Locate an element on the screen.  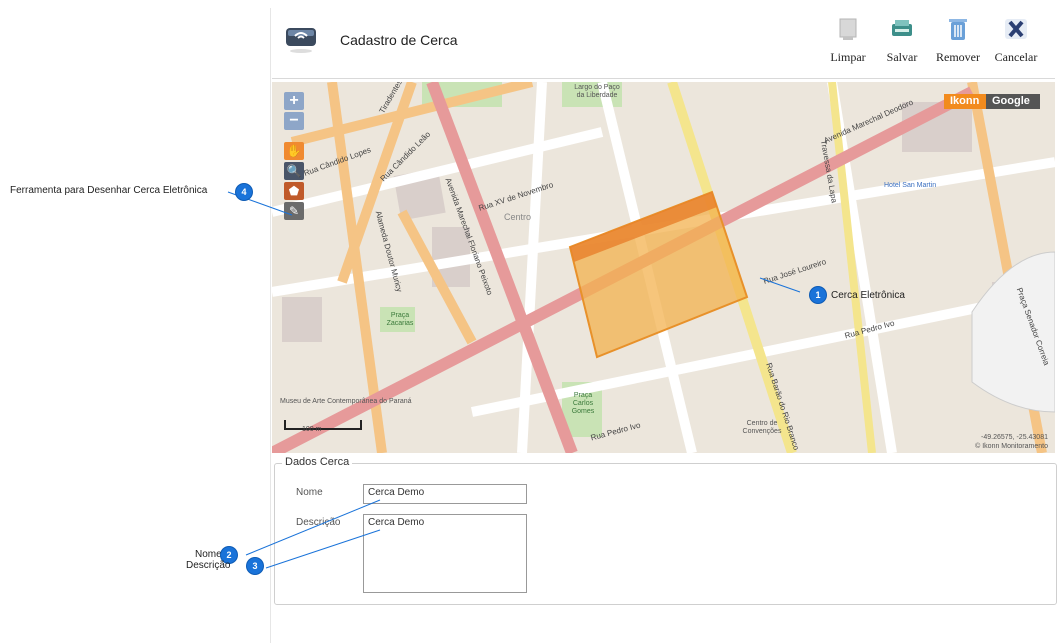
descricao-textarea: Cerca Demo is located at coordinates (445, 553).